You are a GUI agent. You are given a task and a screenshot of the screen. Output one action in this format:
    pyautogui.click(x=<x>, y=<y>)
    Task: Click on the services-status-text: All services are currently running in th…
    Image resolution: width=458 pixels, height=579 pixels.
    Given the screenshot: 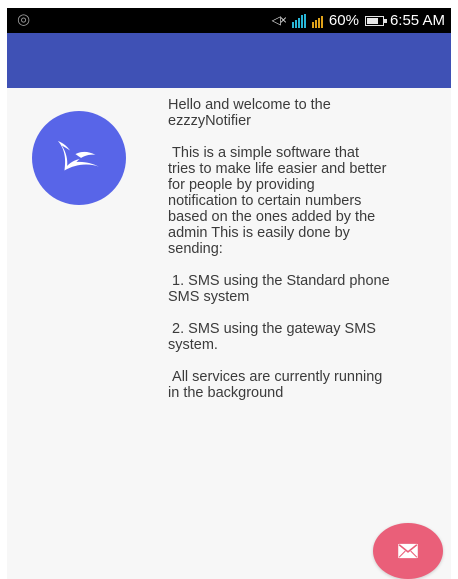 What is the action you would take?
    pyautogui.click(x=275, y=385)
    